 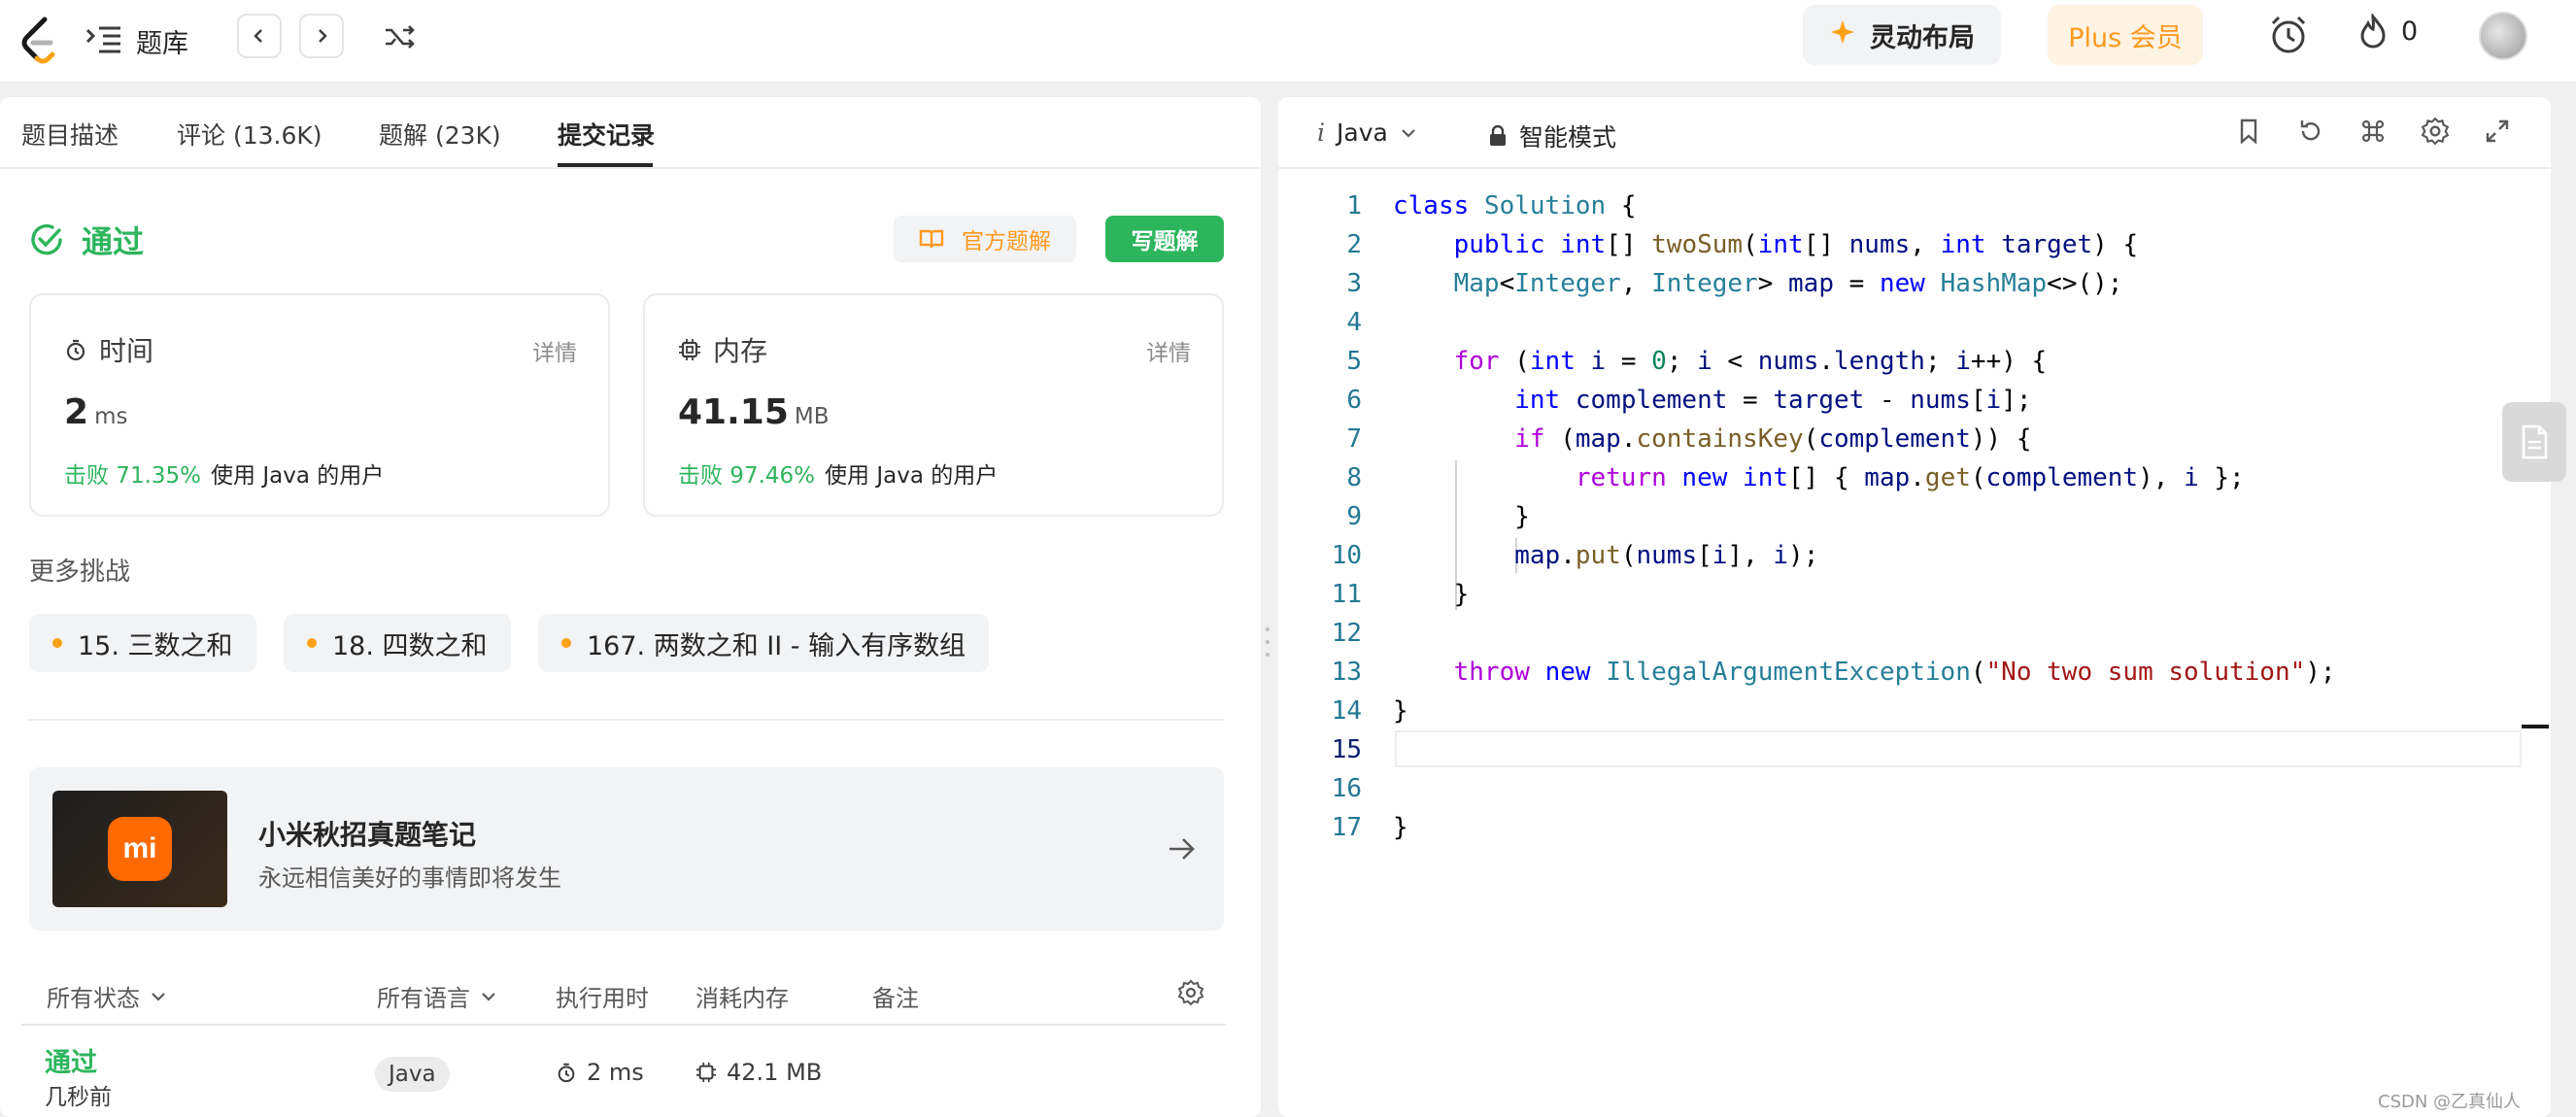 I want to click on reset-icon, so click(x=2310, y=131).